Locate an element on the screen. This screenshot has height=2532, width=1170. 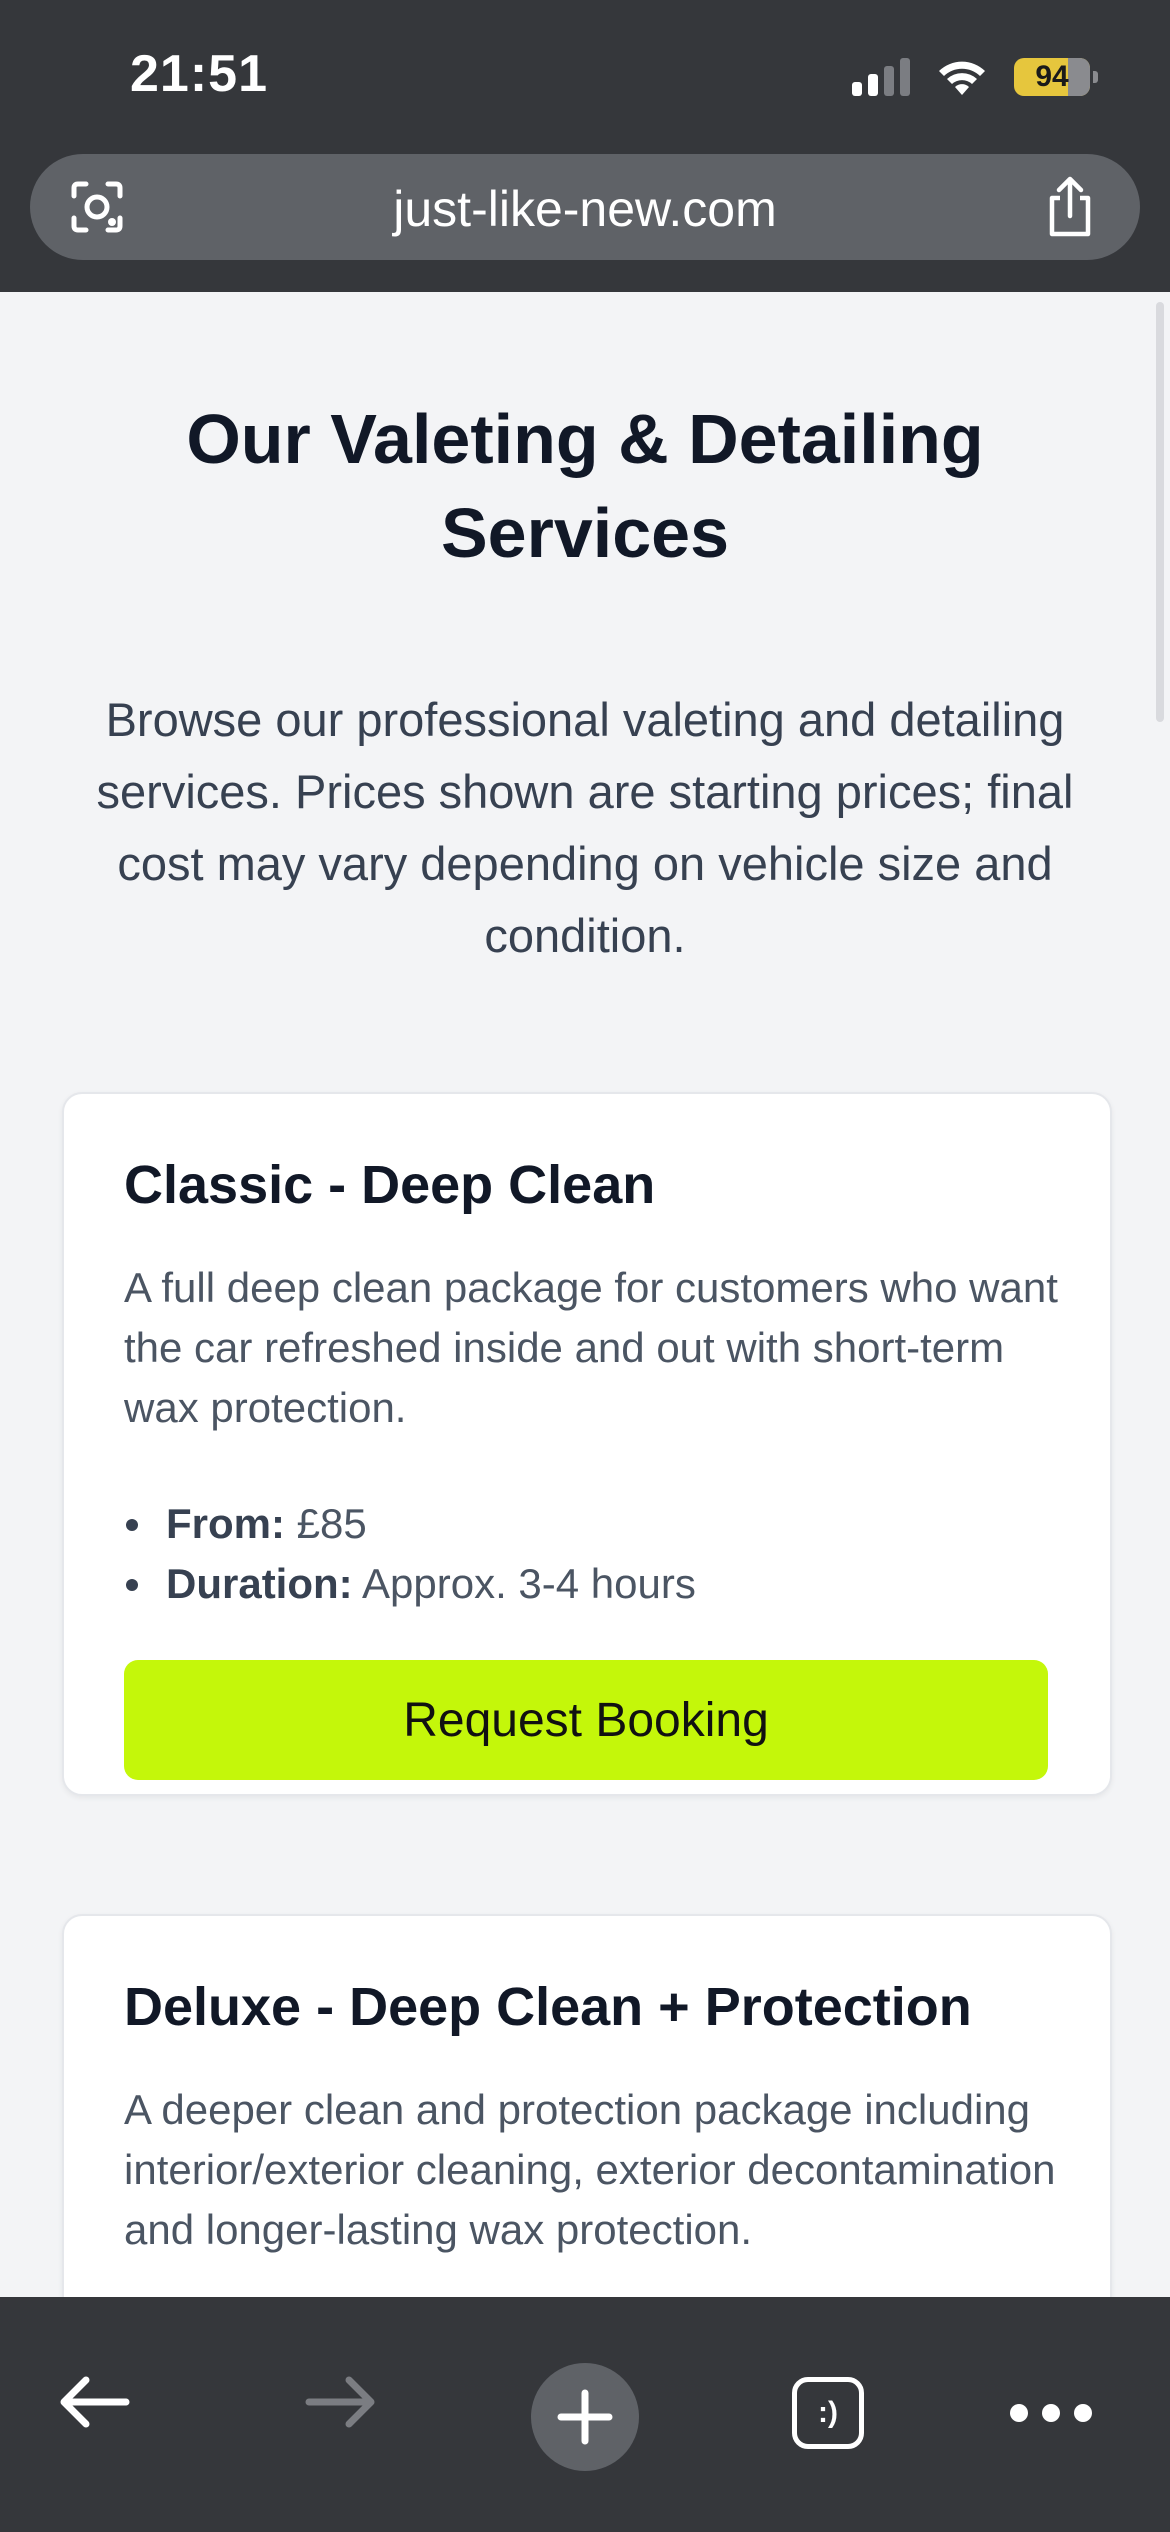
new-tab-button is located at coordinates (585, 2417).